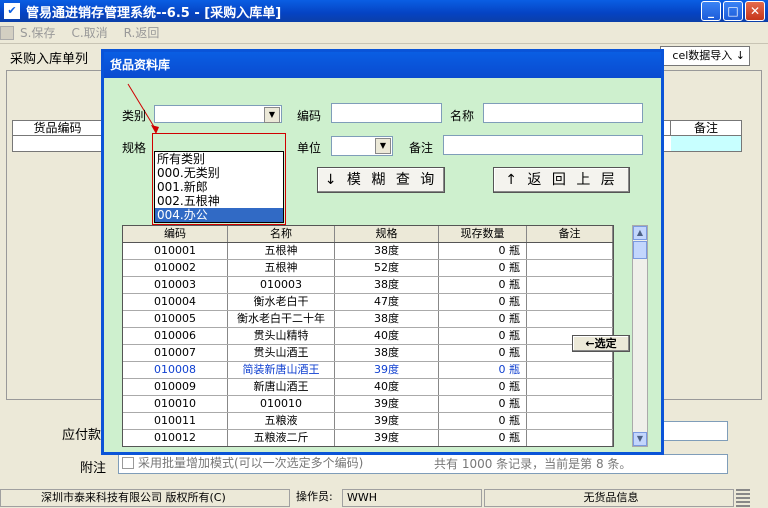  I want to click on col-name: 名称, so click(281, 234).